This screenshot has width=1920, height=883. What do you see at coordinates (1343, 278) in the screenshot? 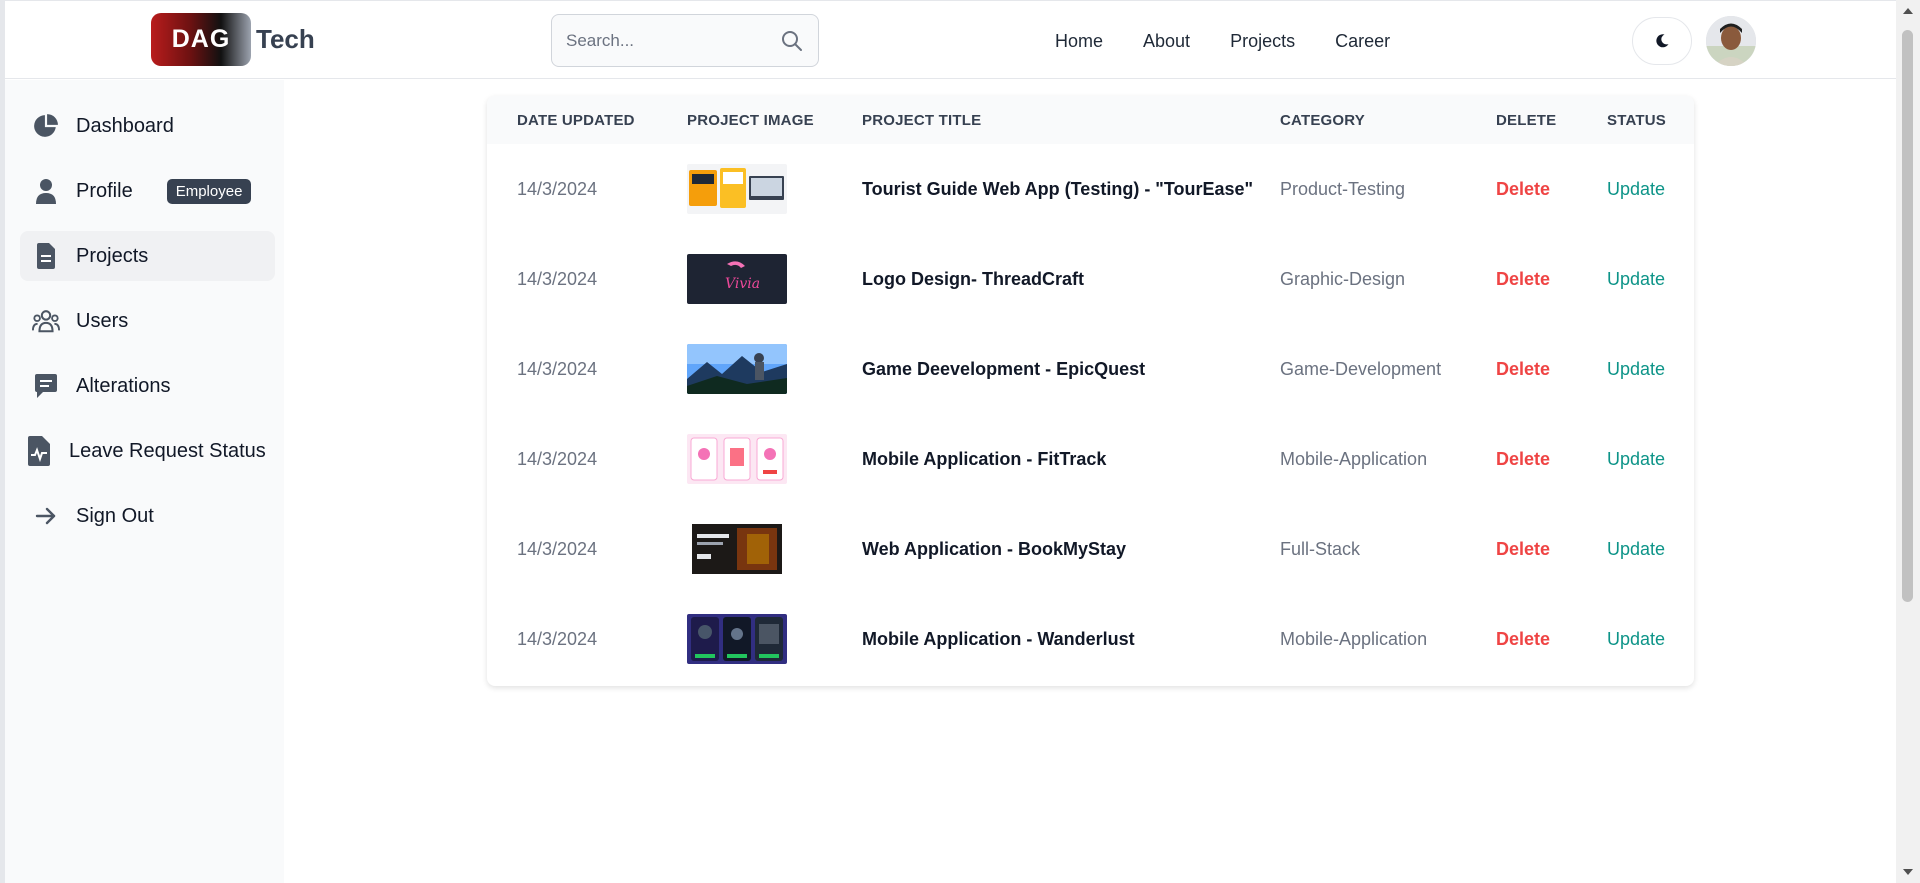
I see `category-cell: Graphic-Design` at bounding box center [1343, 278].